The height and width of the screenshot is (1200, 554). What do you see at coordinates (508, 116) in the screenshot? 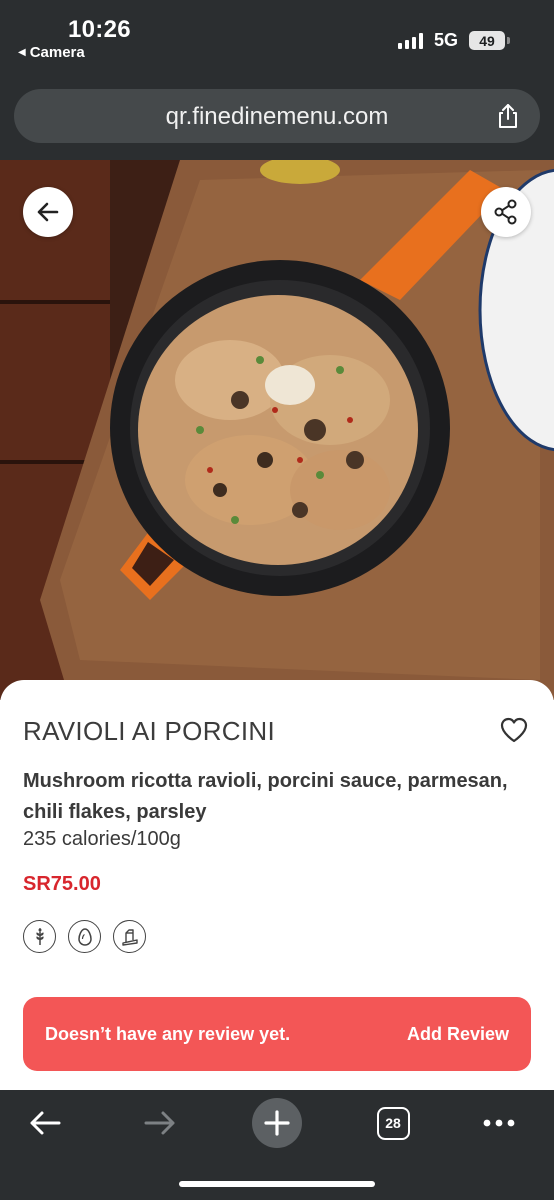
I see `share-icon` at bounding box center [508, 116].